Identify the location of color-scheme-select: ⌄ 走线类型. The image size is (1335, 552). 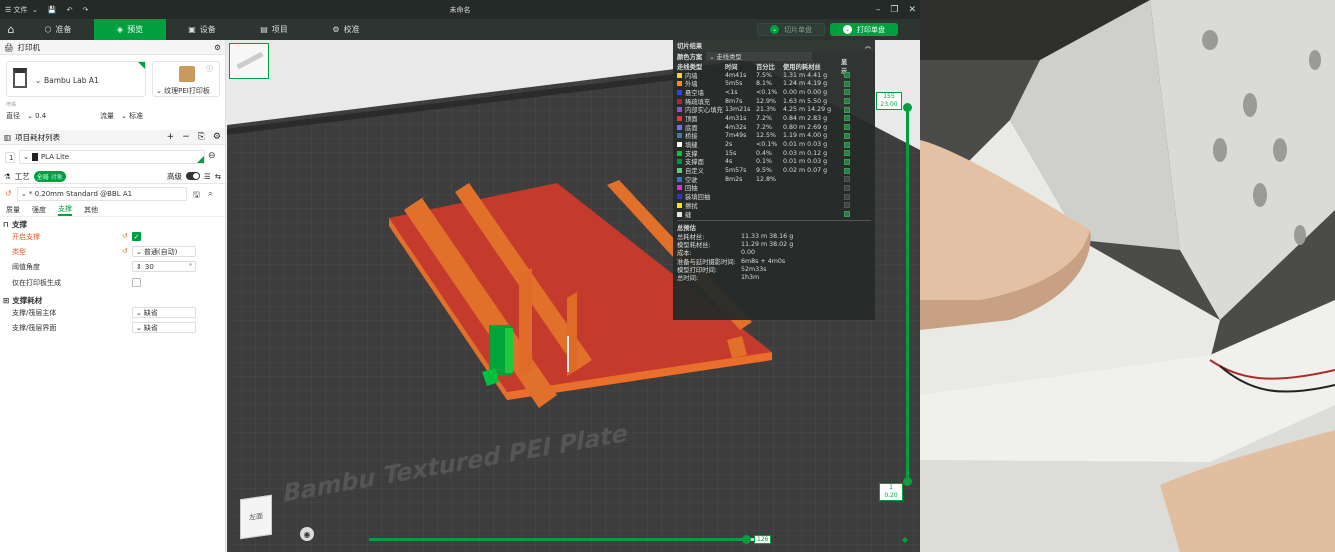
(759, 56).